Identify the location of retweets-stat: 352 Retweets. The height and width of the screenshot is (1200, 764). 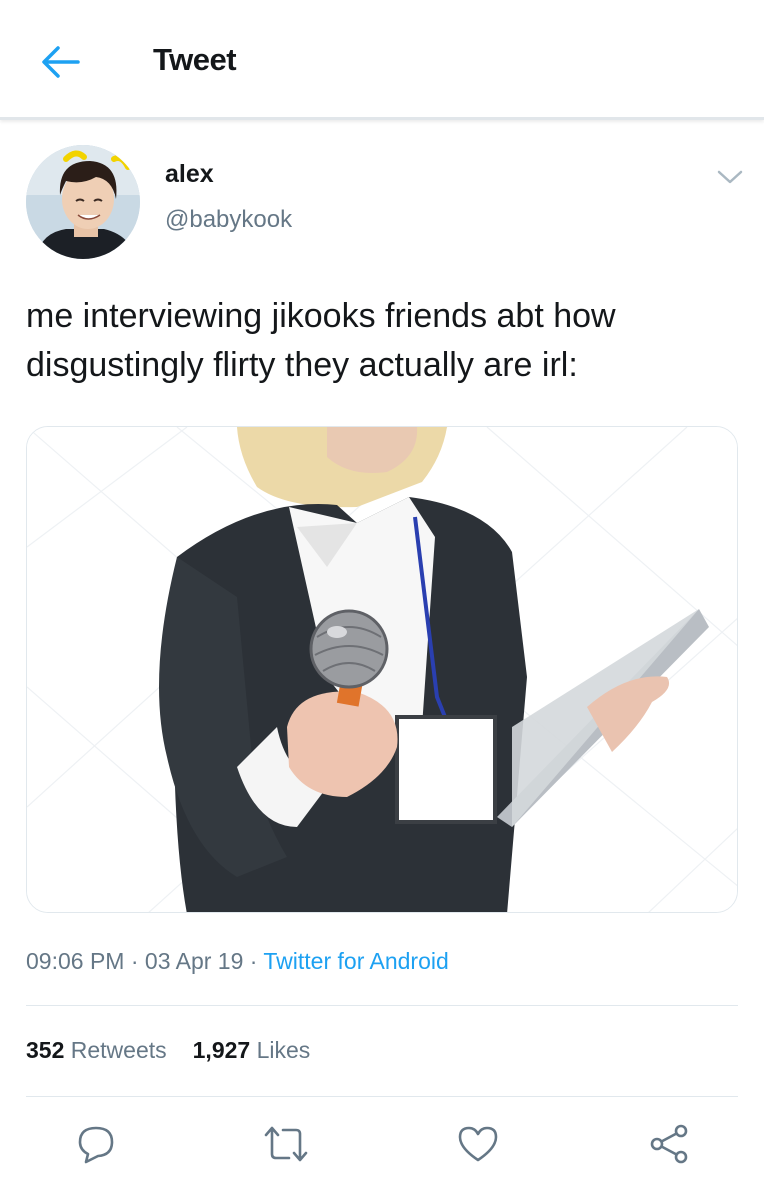
(96, 1050).